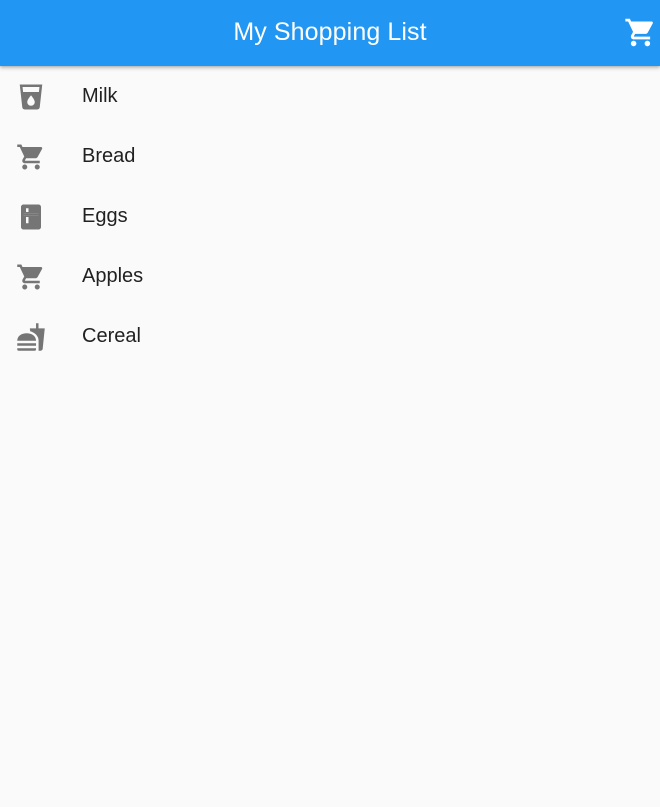  I want to click on list-item-eggs: Eggs, so click(330, 216).